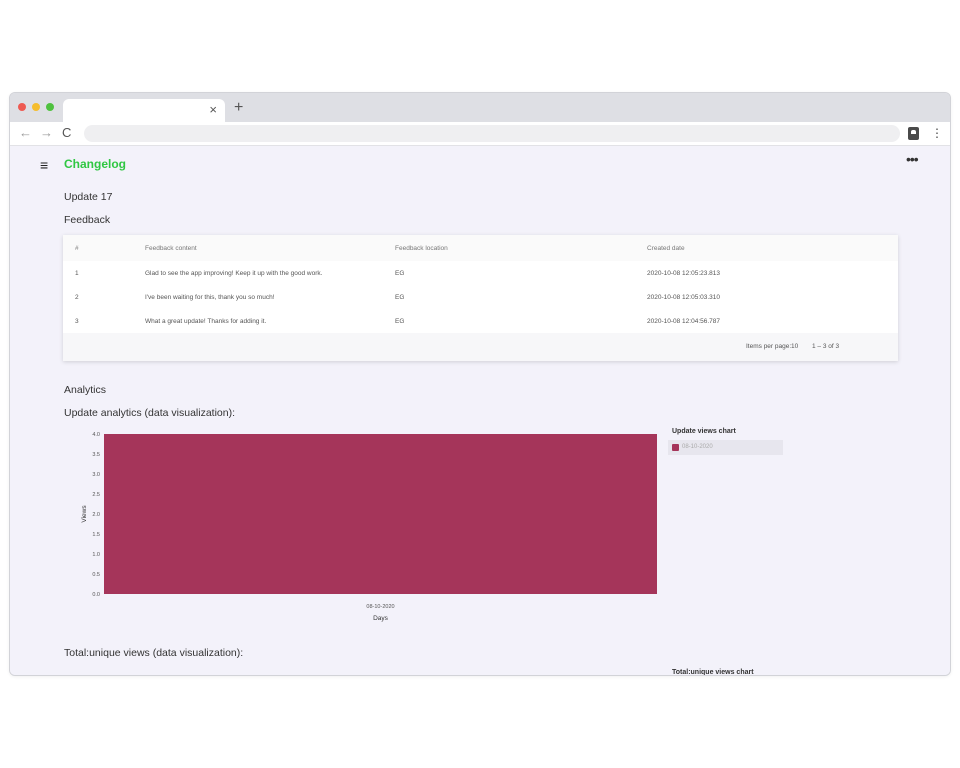  Describe the element at coordinates (937, 133) in the screenshot. I see `browser-menu-icon: ⋮` at that location.